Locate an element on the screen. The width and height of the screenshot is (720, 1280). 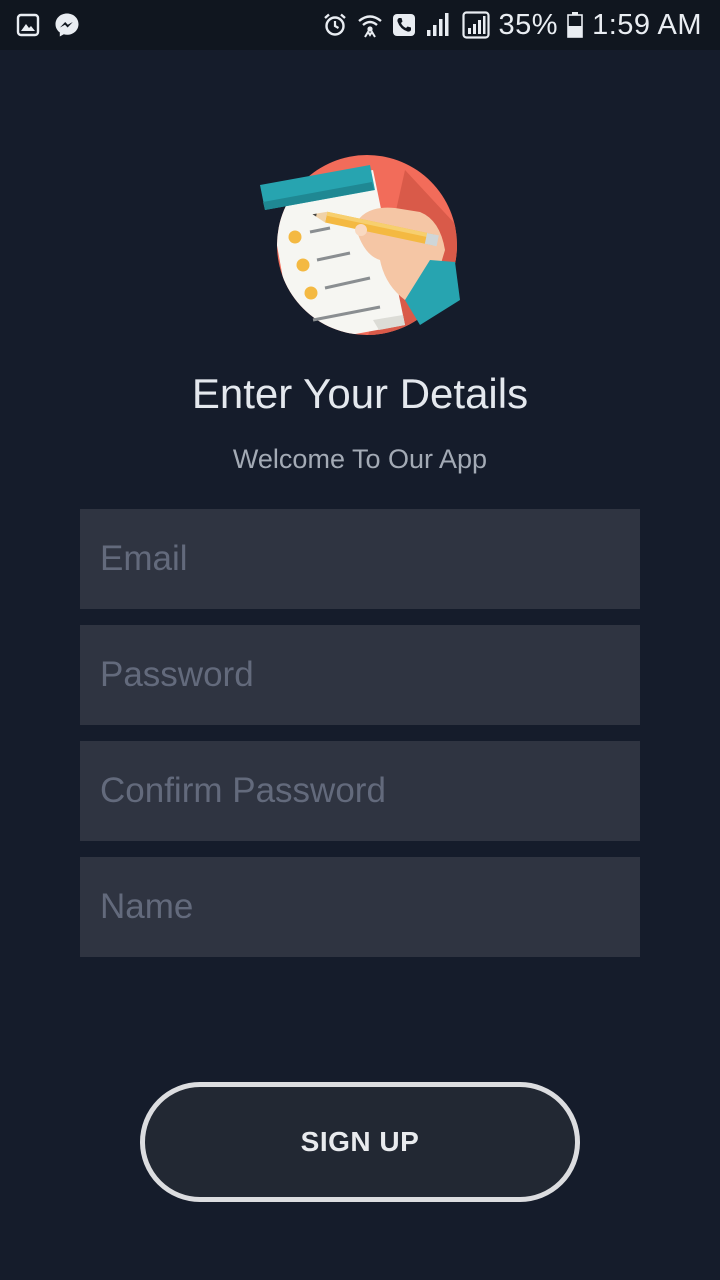
gallery-icon is located at coordinates (28, 25).